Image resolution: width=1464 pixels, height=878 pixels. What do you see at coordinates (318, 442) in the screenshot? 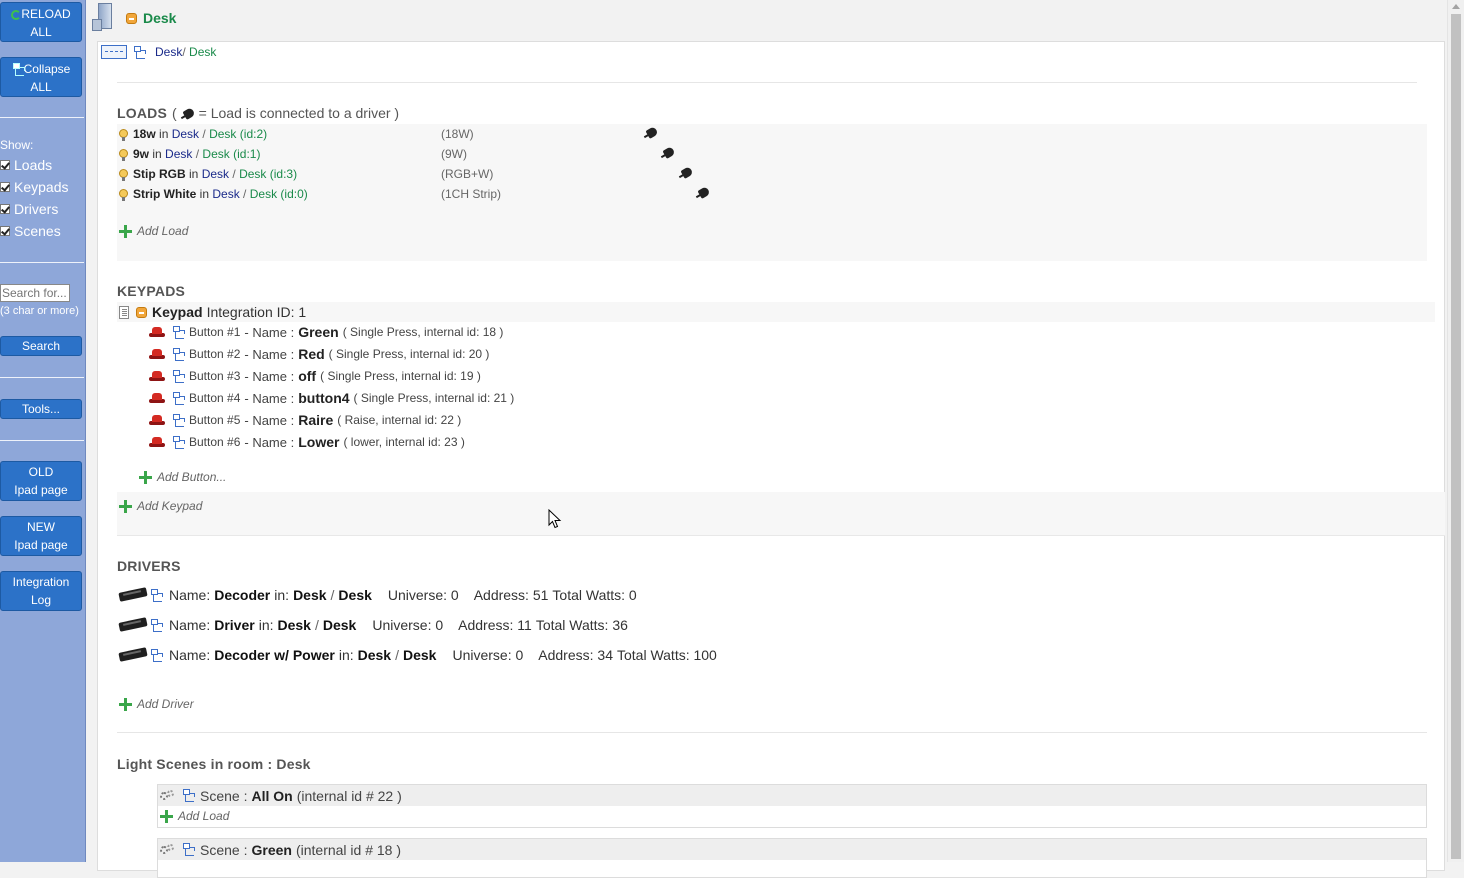
I see `button-name: Lower` at bounding box center [318, 442].